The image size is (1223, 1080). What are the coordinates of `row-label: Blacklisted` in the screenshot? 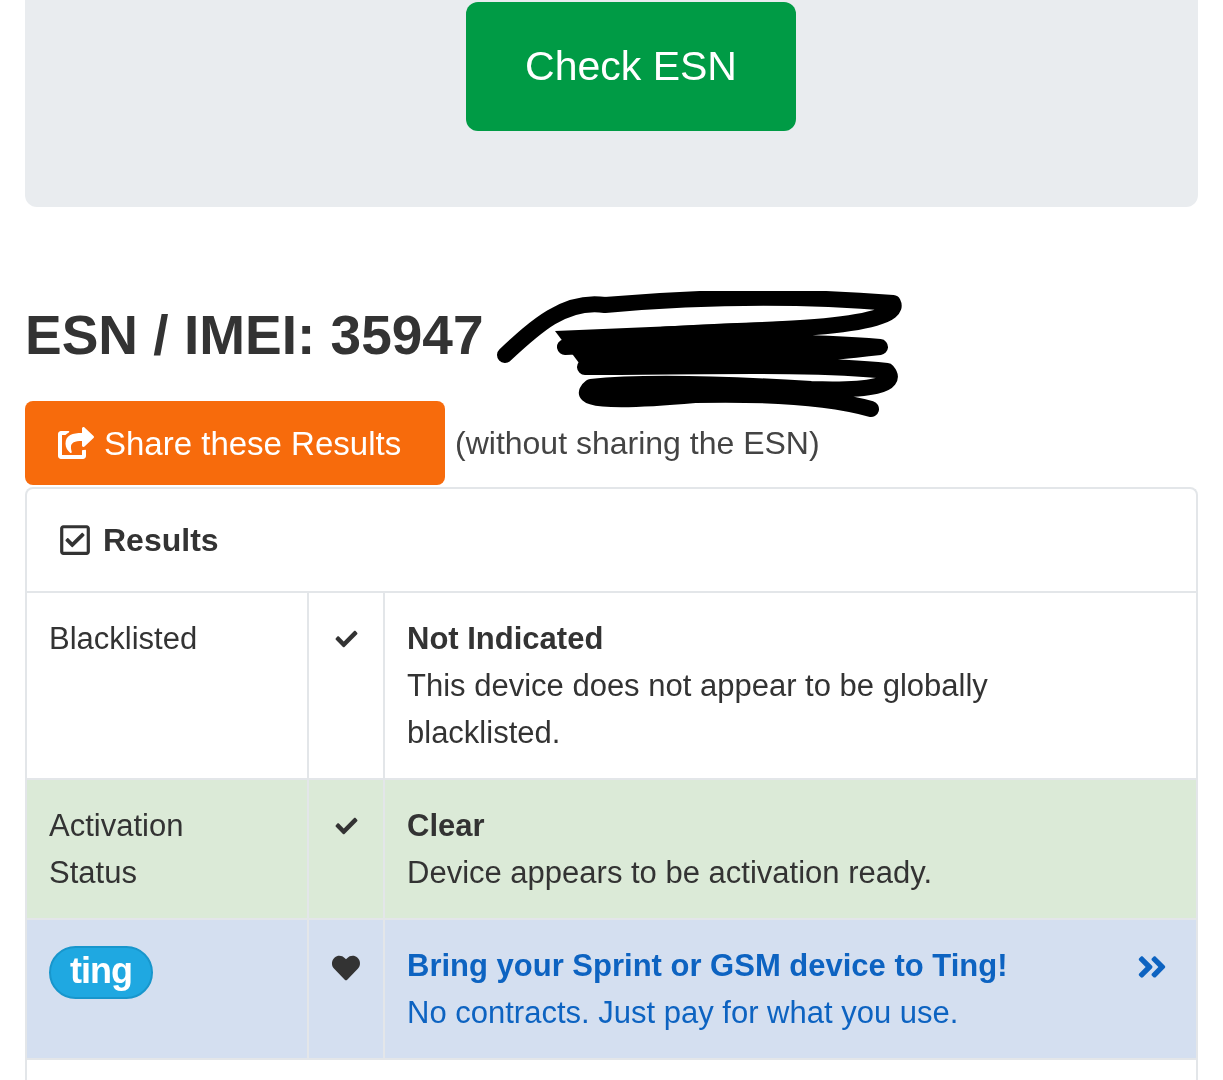 It's located at (124, 639).